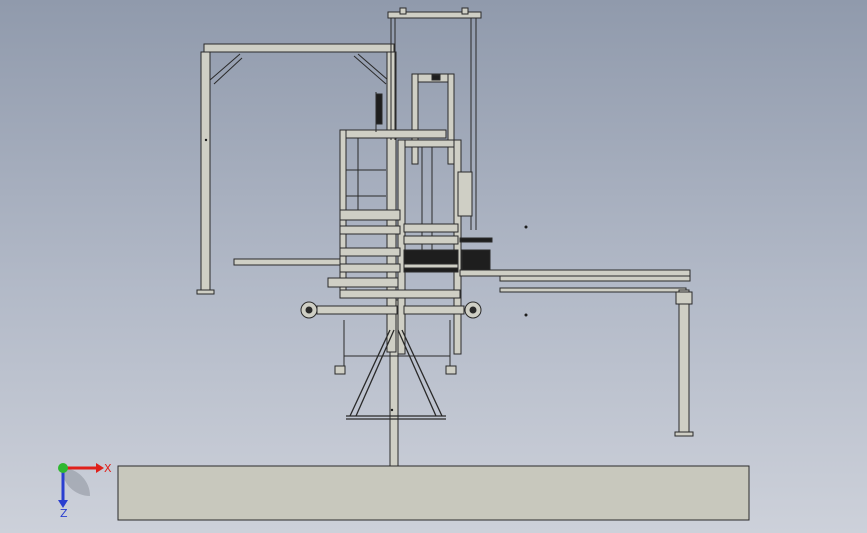 This screenshot has width=867, height=533. What do you see at coordinates (108, 468) in the screenshot?
I see `x-axis-label: X` at bounding box center [108, 468].